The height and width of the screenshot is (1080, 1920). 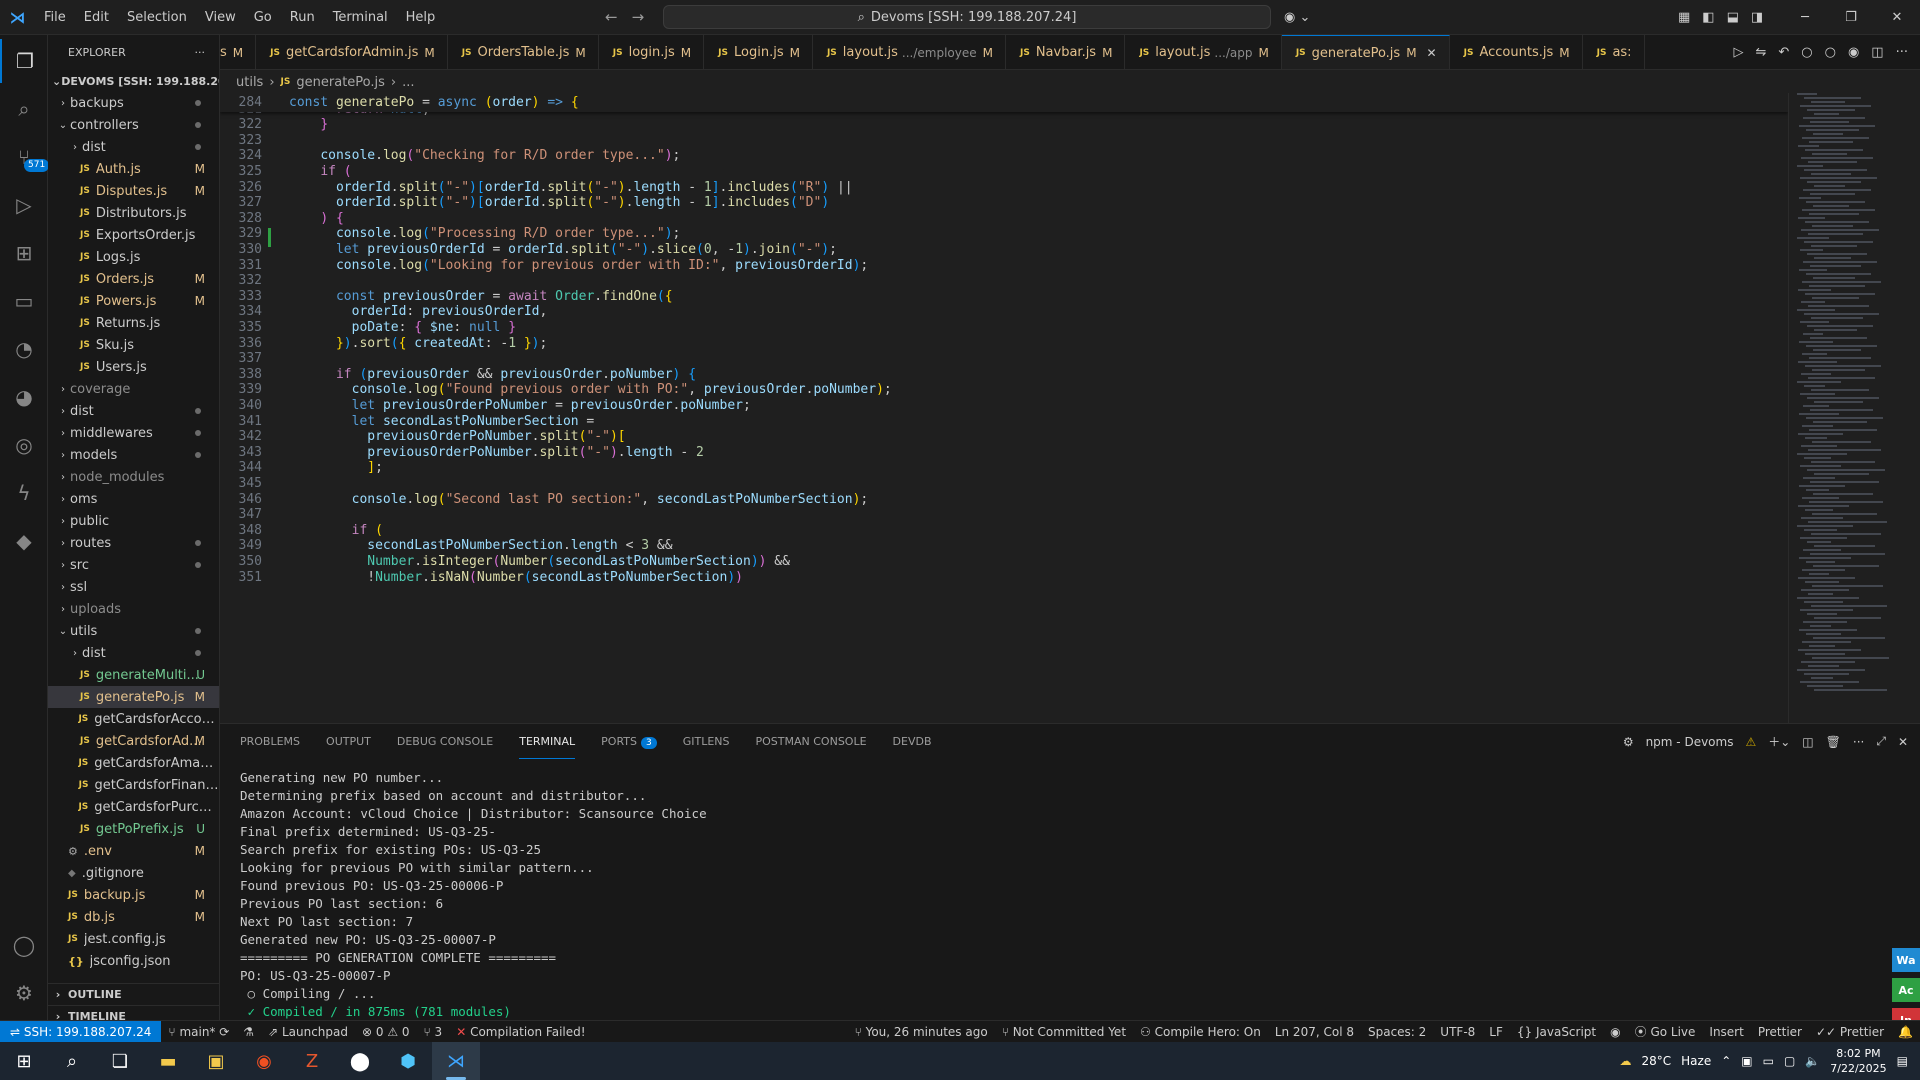 I want to click on tree-file: JS generatePo.js M, so click(x=133, y=697).